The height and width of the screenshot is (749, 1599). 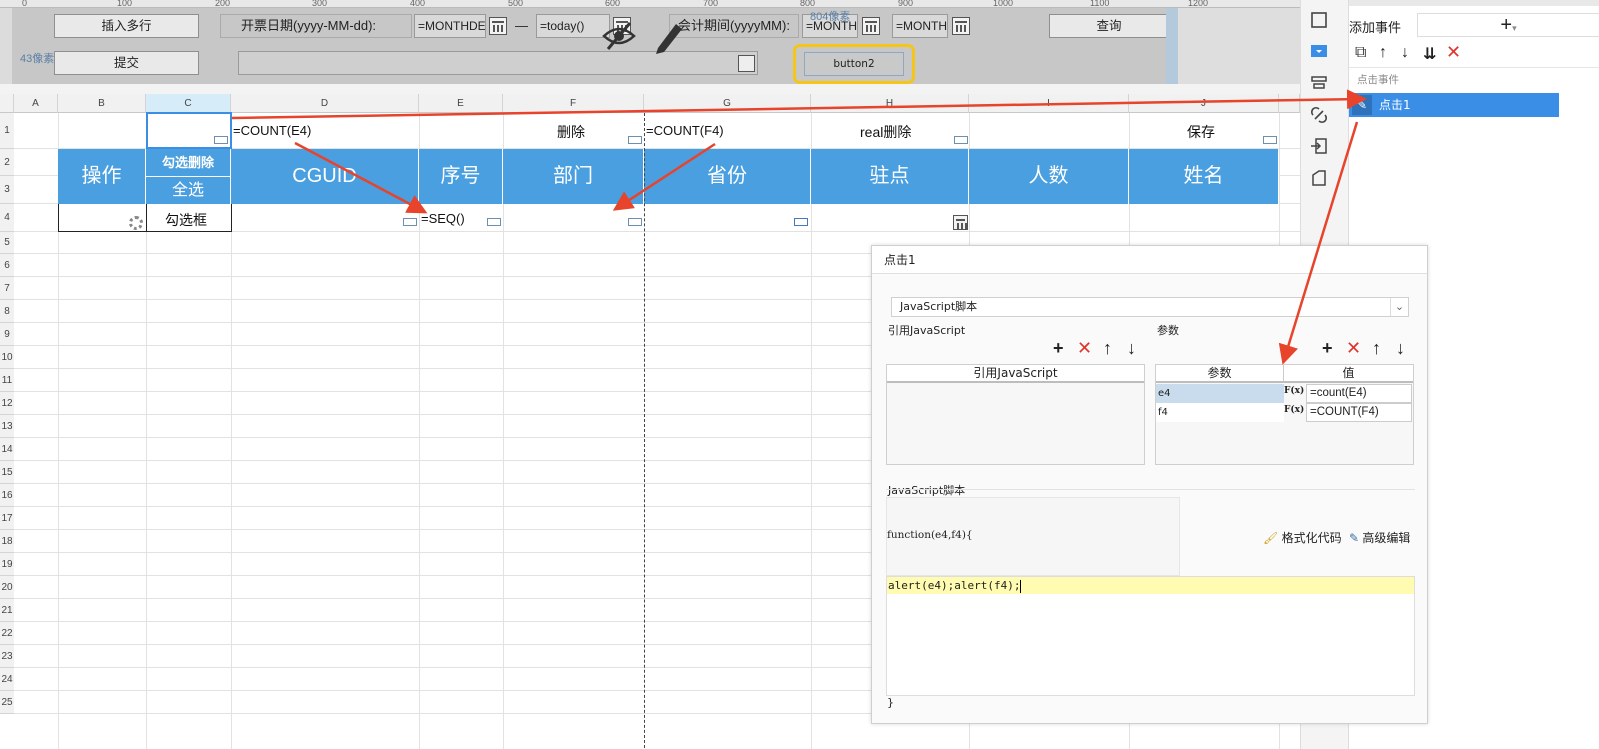 What do you see at coordinates (1109, 26) in the screenshot?
I see `query-button: 查询` at bounding box center [1109, 26].